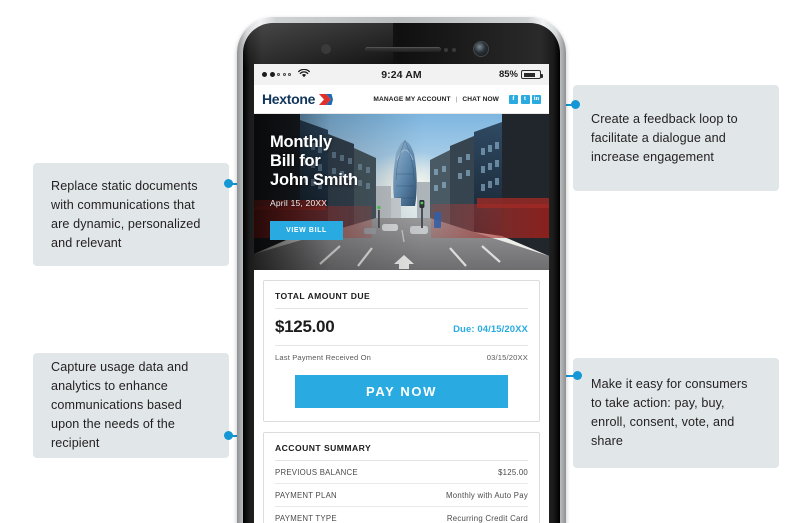 The image size is (800, 523). I want to click on social-links: f t in, so click(525, 99).